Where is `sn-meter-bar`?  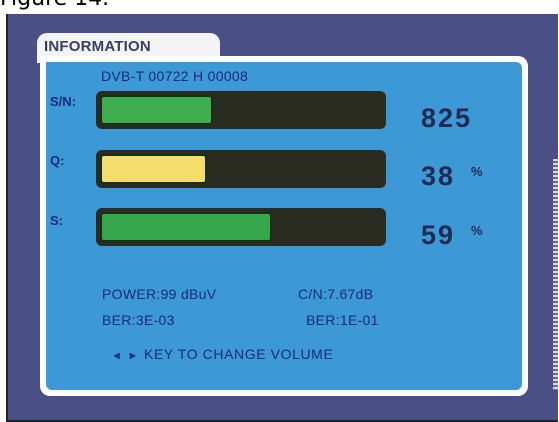 sn-meter-bar is located at coordinates (241, 110).